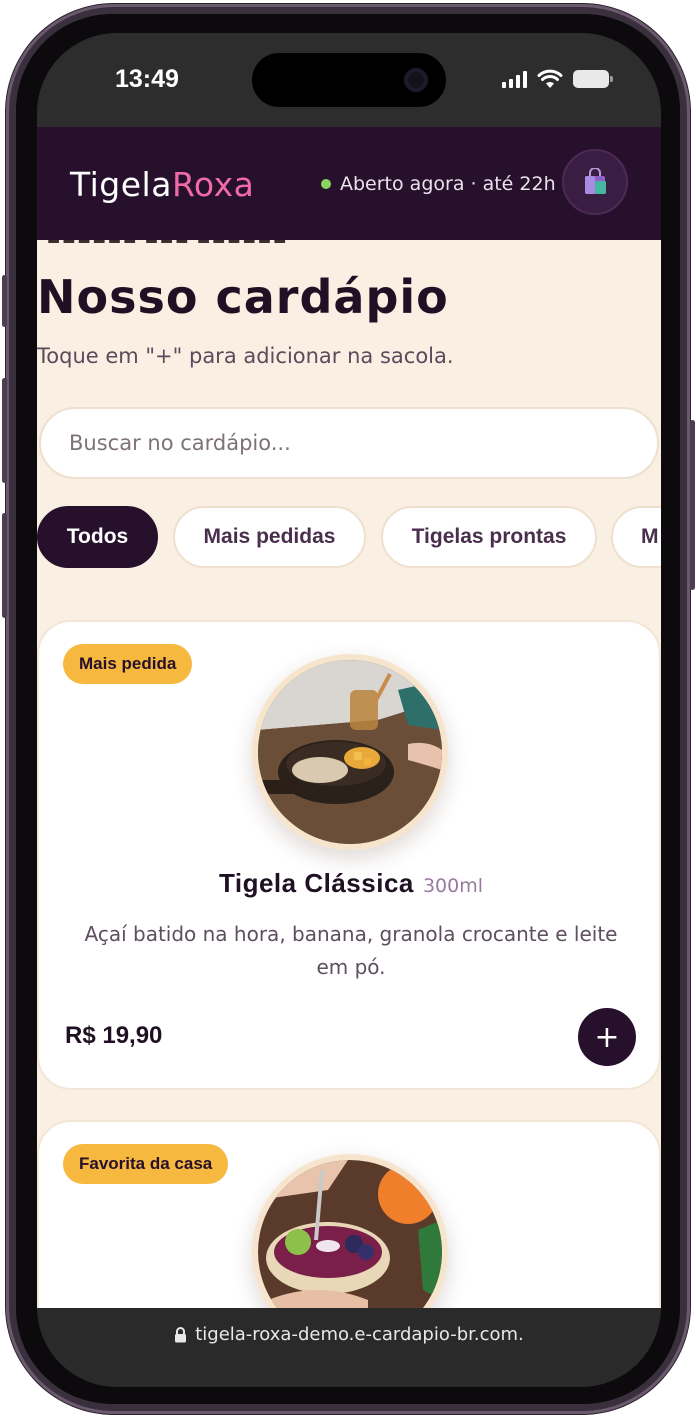  I want to click on side-button-volume-up, so click(4, 430).